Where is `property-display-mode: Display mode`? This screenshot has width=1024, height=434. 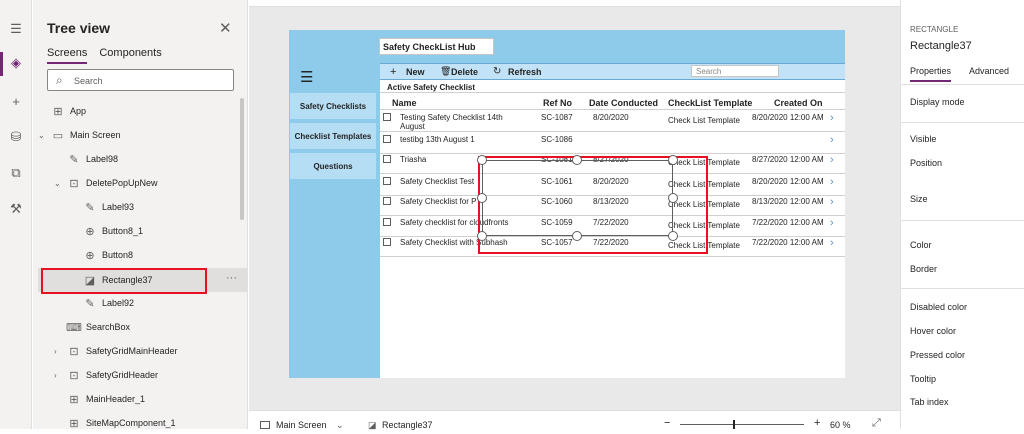
property-display-mode: Display mode is located at coordinates (937, 102).